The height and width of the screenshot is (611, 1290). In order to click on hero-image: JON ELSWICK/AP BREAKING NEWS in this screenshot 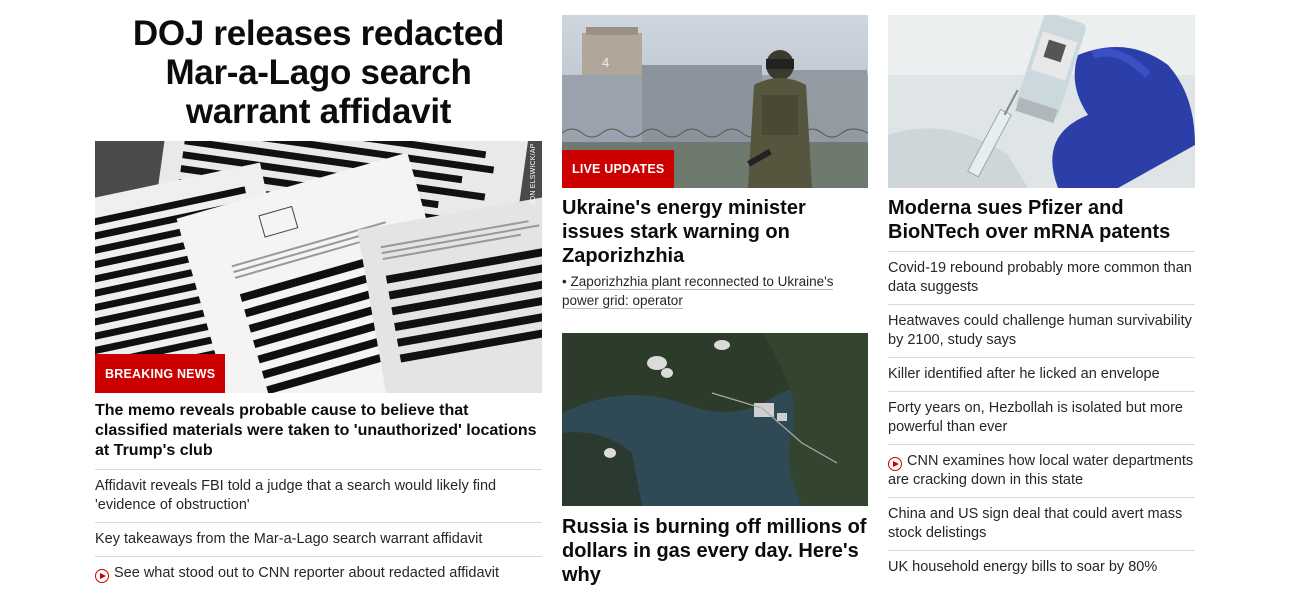, I will do `click(318, 267)`.